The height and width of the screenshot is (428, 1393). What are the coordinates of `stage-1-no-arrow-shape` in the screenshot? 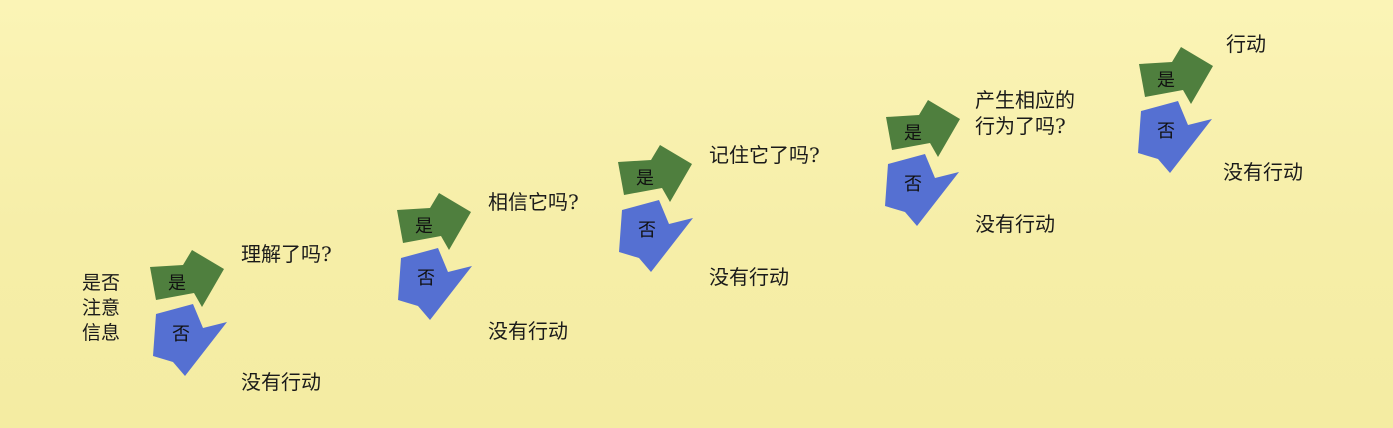 It's located at (190, 340).